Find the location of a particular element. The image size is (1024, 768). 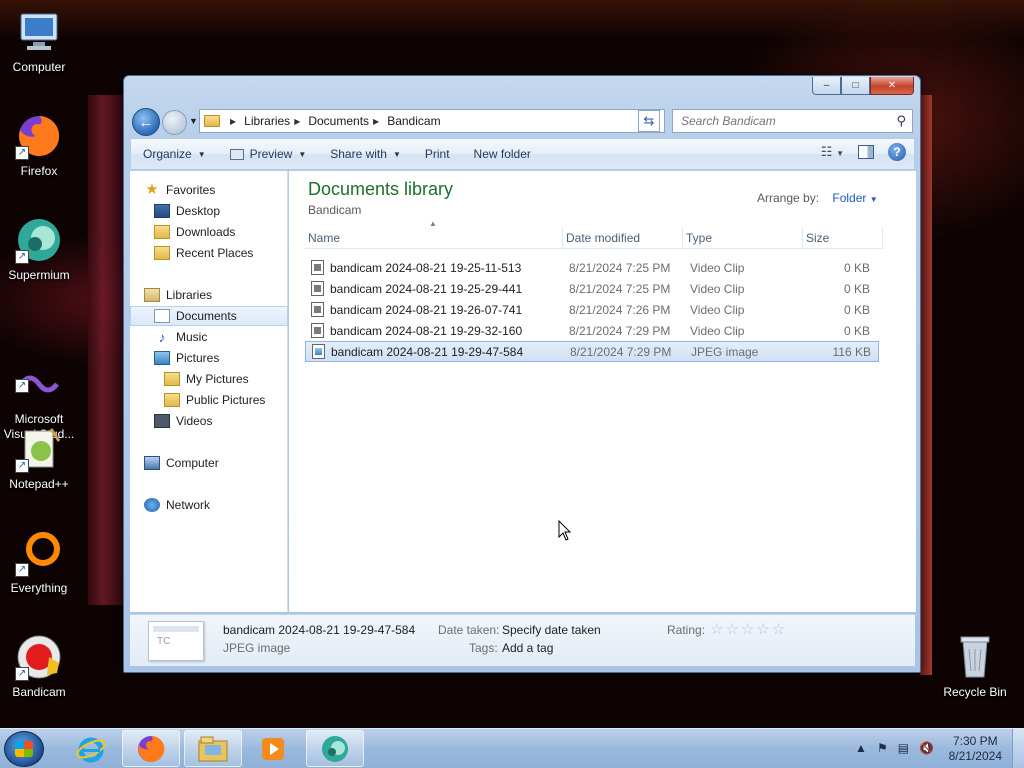

nav-videos: Videos is located at coordinates (209, 421).